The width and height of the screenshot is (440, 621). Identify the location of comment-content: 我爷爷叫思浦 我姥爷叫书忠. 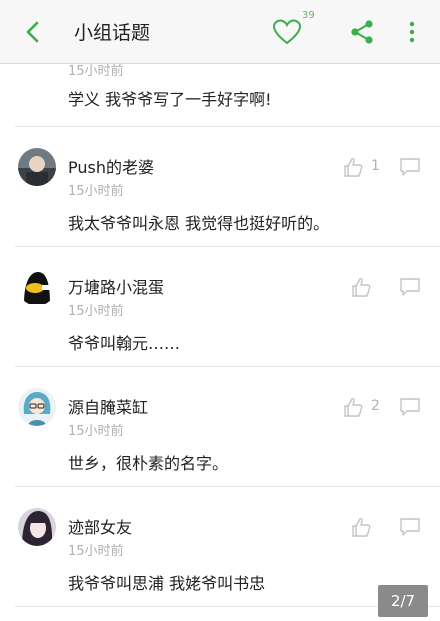
(167, 583).